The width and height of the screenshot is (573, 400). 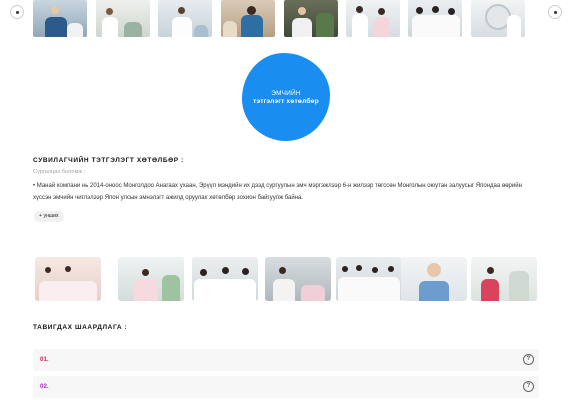 I want to click on requirements-title: ТАВИГДАХ ШААРДЛАГА :, so click(x=80, y=327).